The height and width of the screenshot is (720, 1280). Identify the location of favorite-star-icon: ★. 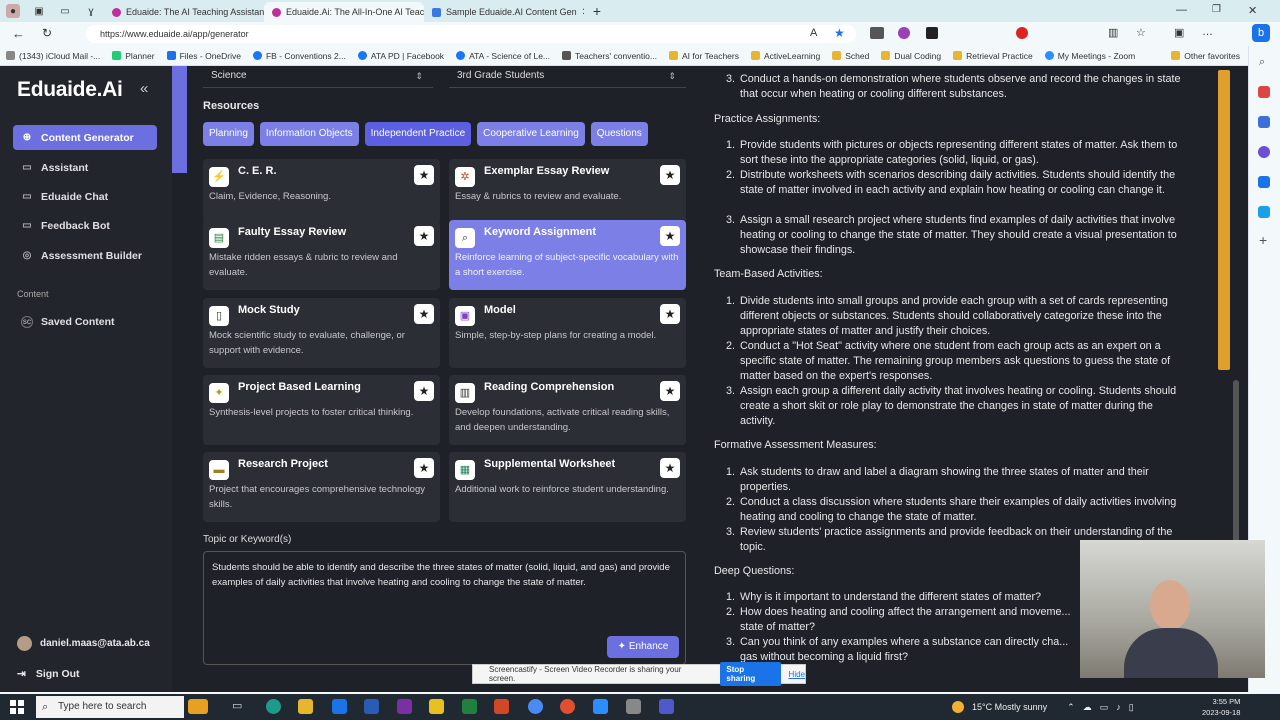
(839, 33).